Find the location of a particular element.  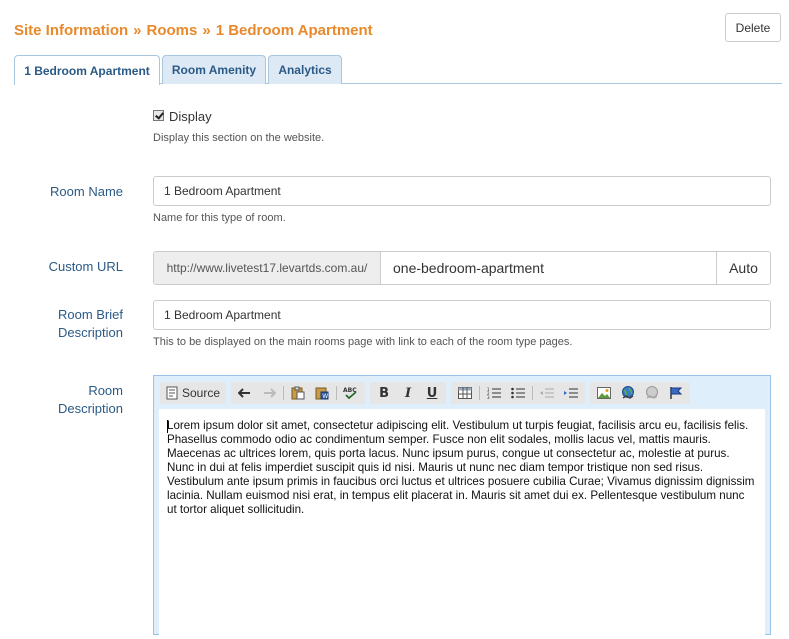

display-label: Display is located at coordinates (190, 116).